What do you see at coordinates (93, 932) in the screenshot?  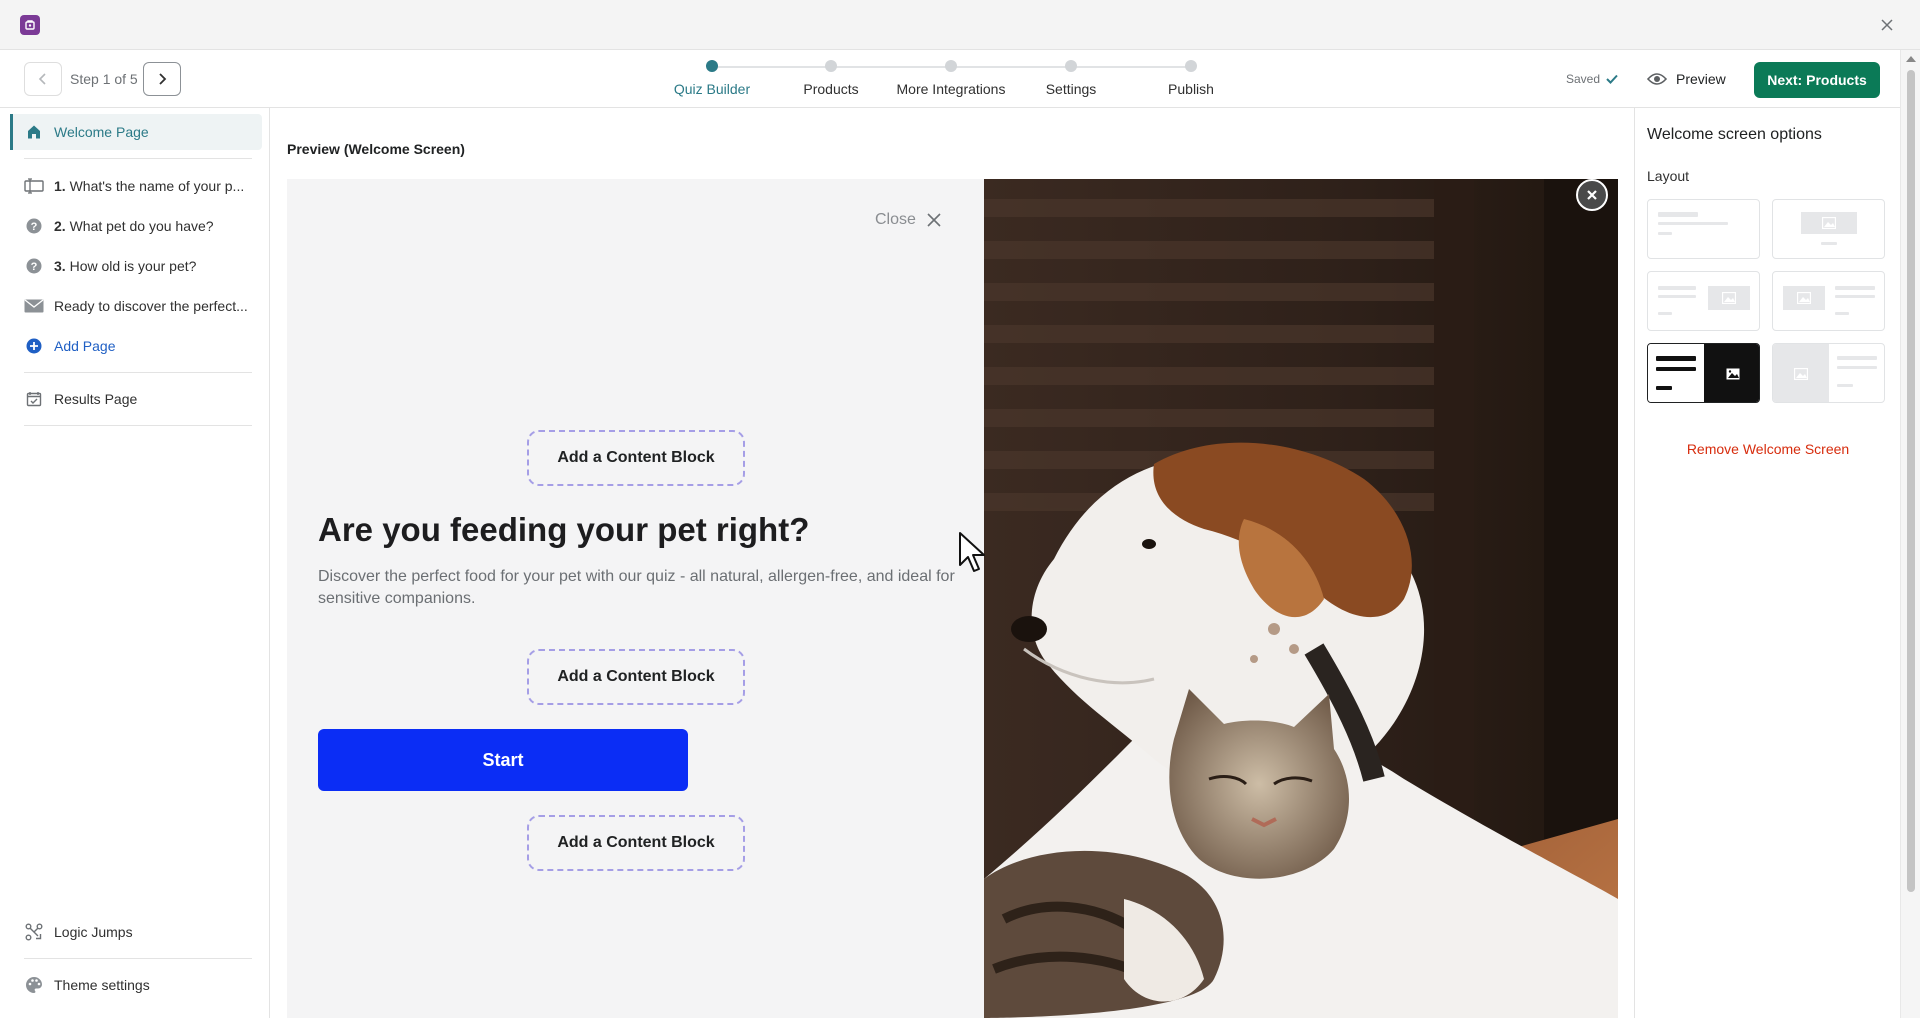 I see `sidebar-item-label: Logic Jumps` at bounding box center [93, 932].